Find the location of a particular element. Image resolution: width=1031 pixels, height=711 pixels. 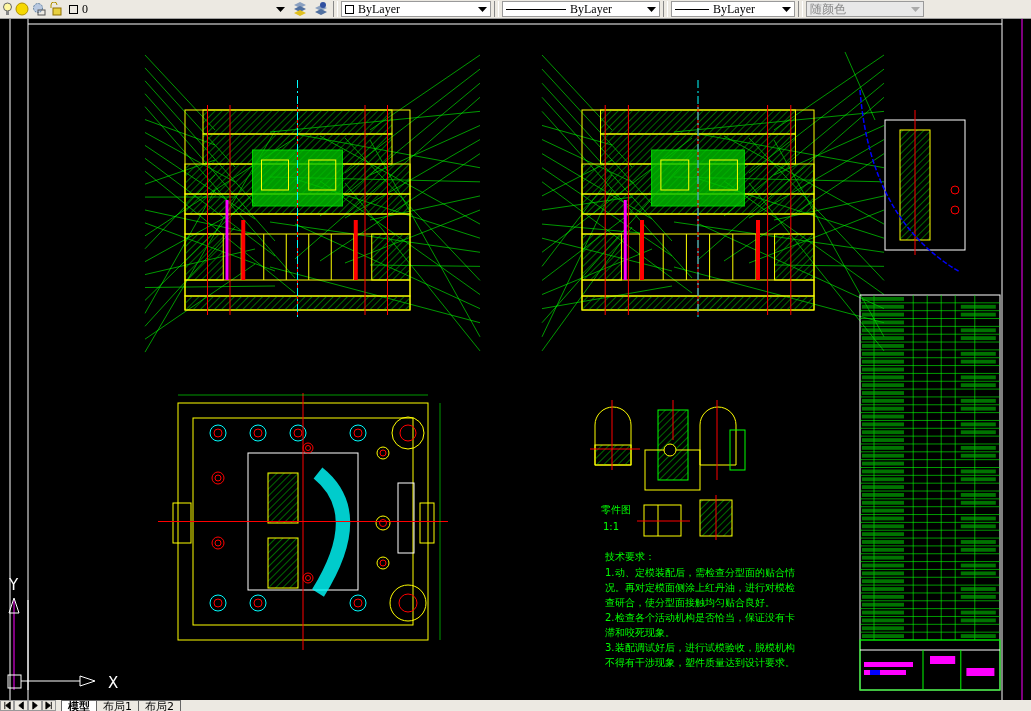

requirements-line: 滞和咬死现象。 is located at coordinates (640, 632).